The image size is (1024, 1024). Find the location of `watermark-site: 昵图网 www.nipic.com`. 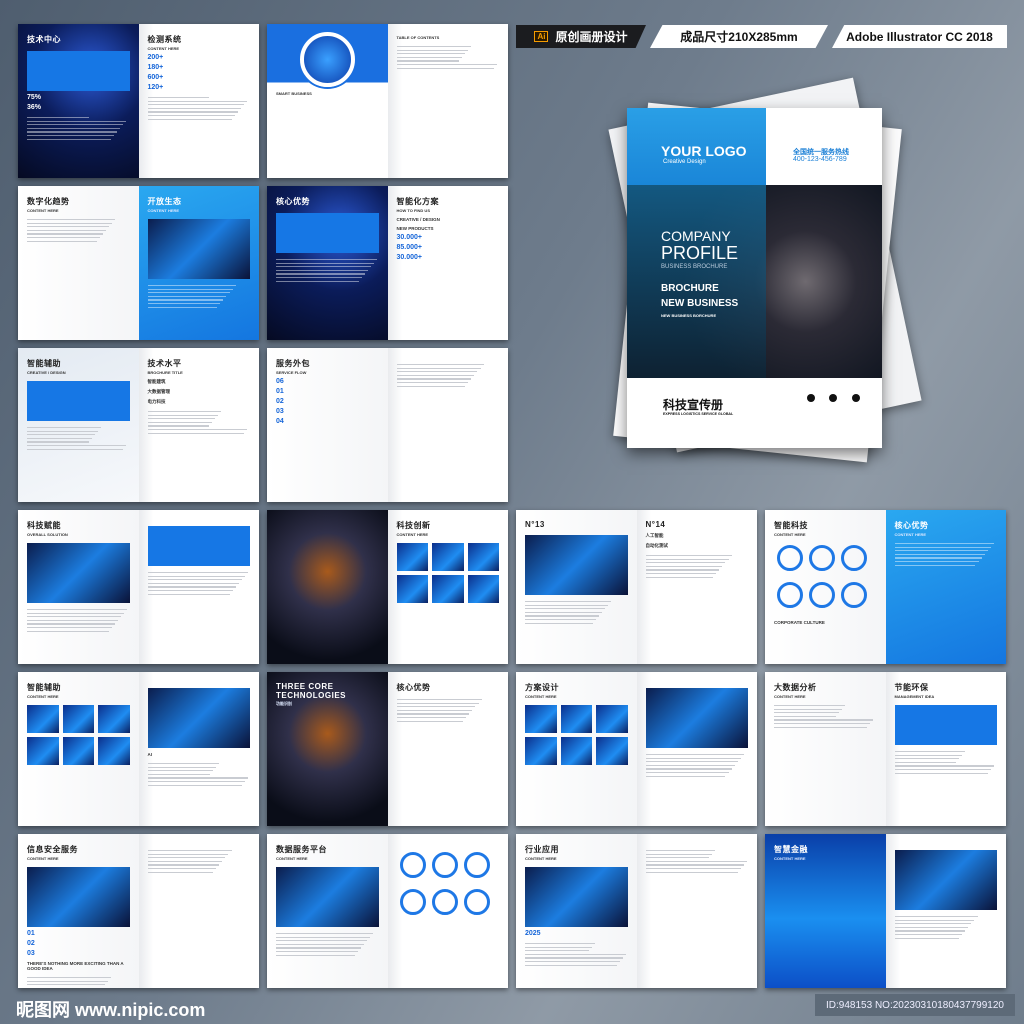

watermark-site: 昵图网 www.nipic.com is located at coordinates (111, 1010).